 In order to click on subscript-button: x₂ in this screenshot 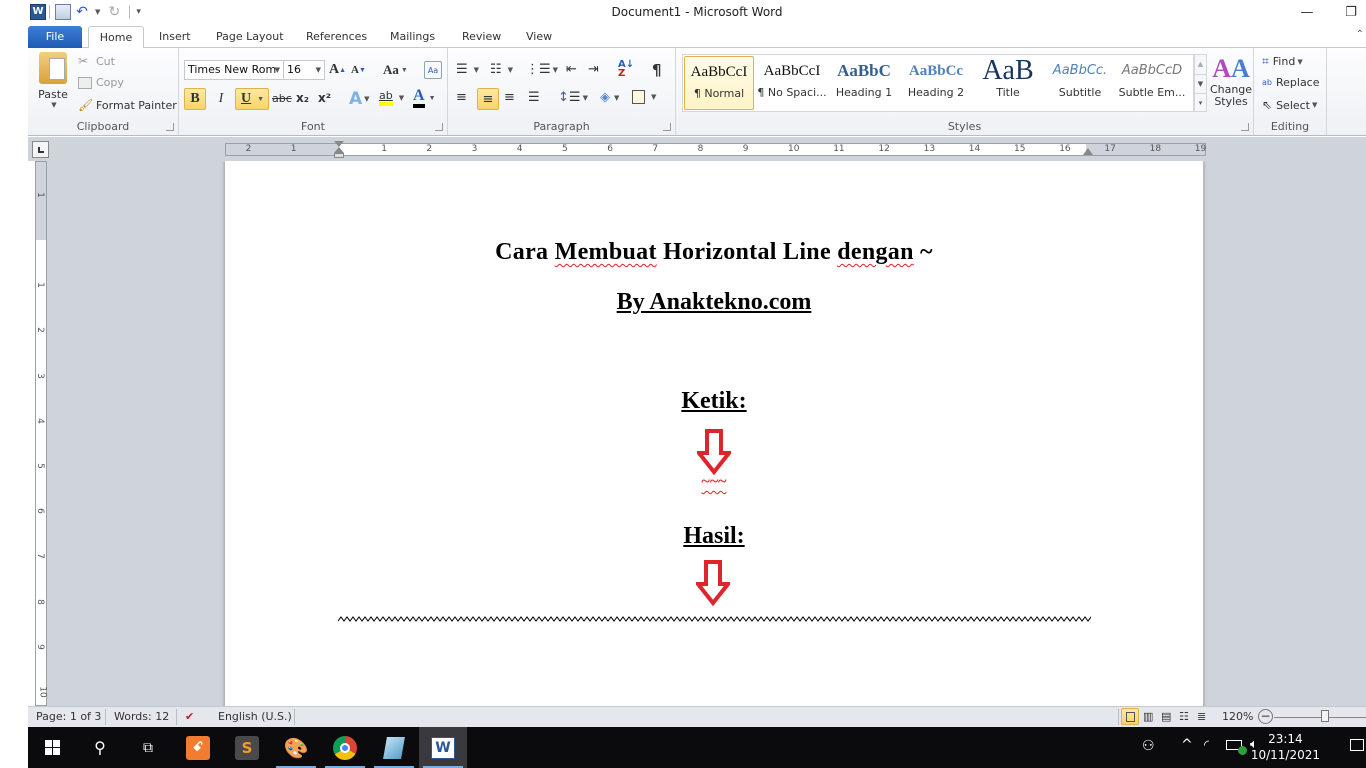, I will do `click(302, 98)`.